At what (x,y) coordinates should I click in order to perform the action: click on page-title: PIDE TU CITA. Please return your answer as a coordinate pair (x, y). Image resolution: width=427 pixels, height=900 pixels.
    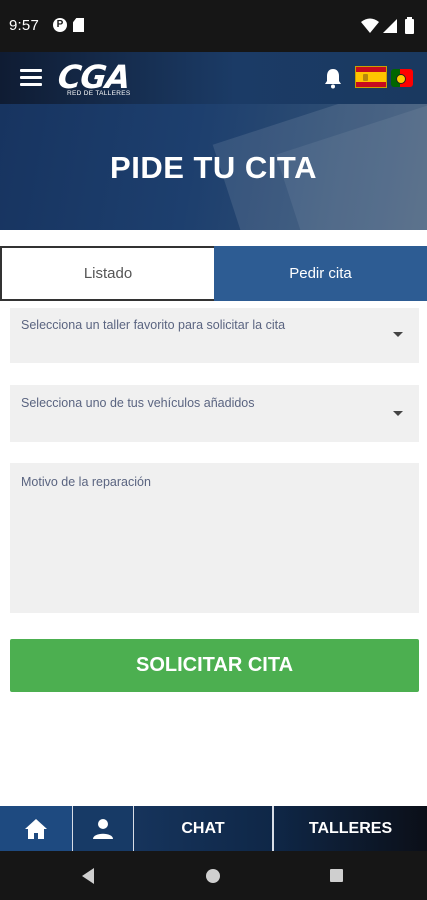
    Looking at the image, I should click on (213, 167).